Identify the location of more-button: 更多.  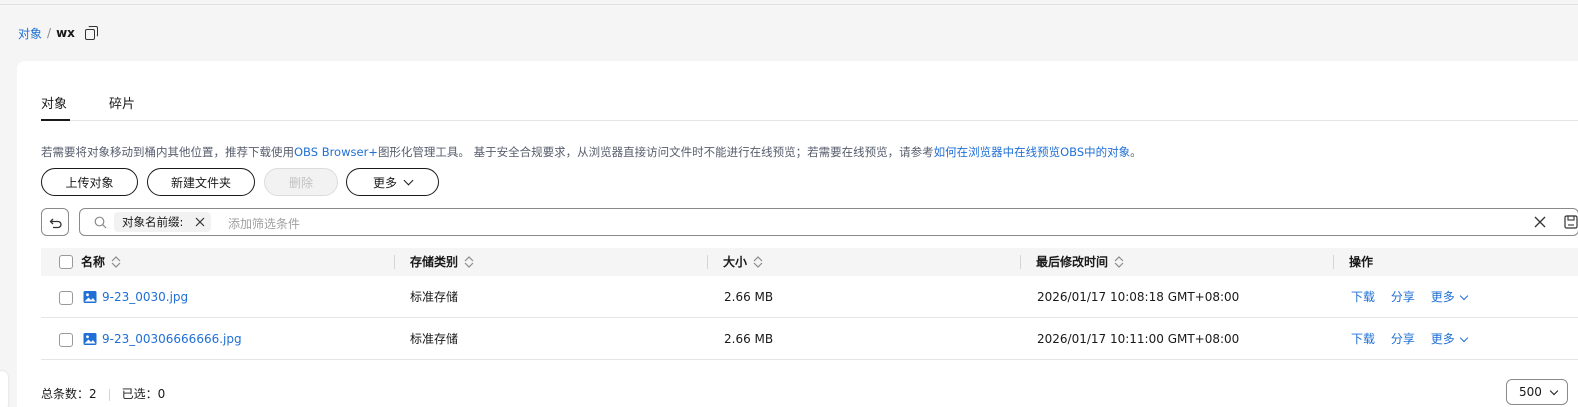
(392, 182).